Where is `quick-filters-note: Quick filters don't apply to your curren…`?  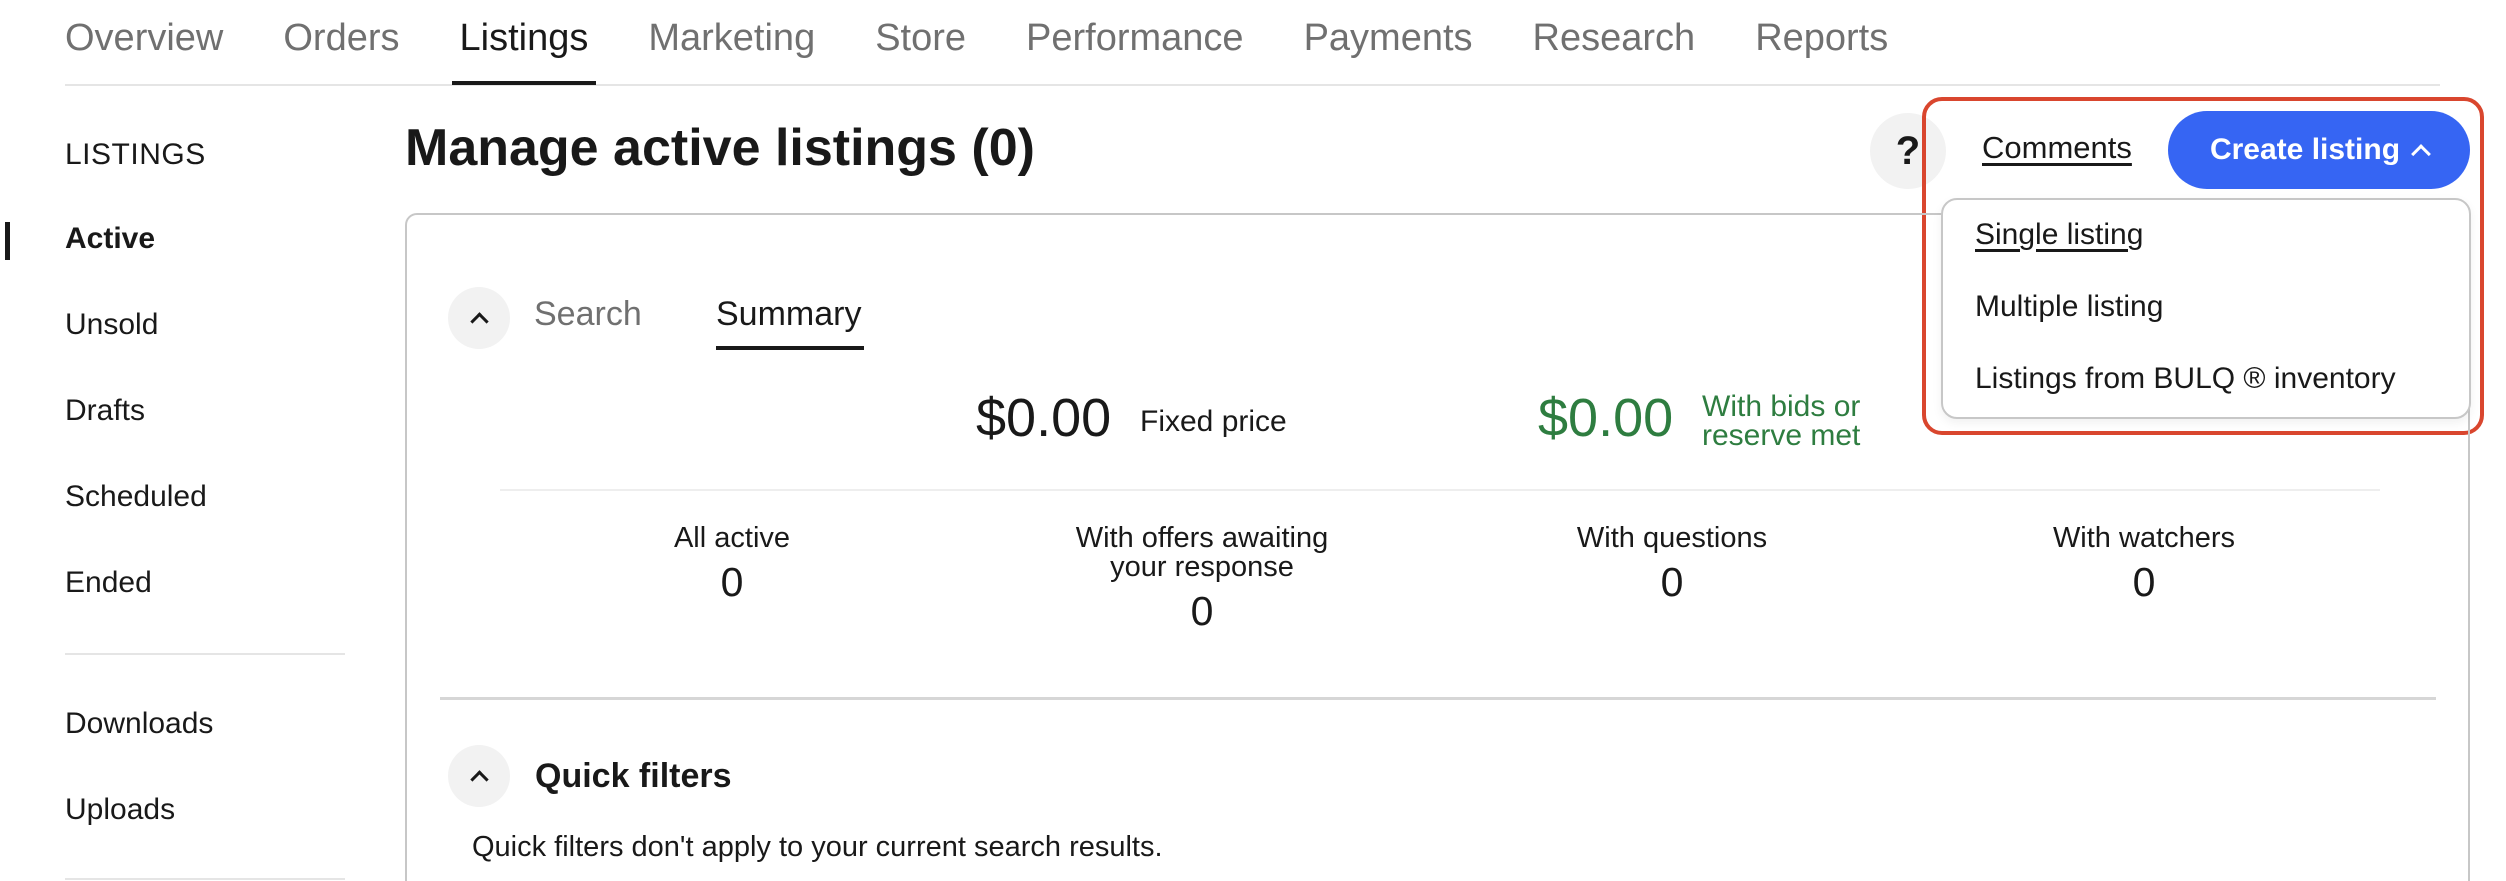
quick-filters-note: Quick filters don't apply to your curren… is located at coordinates (817, 847).